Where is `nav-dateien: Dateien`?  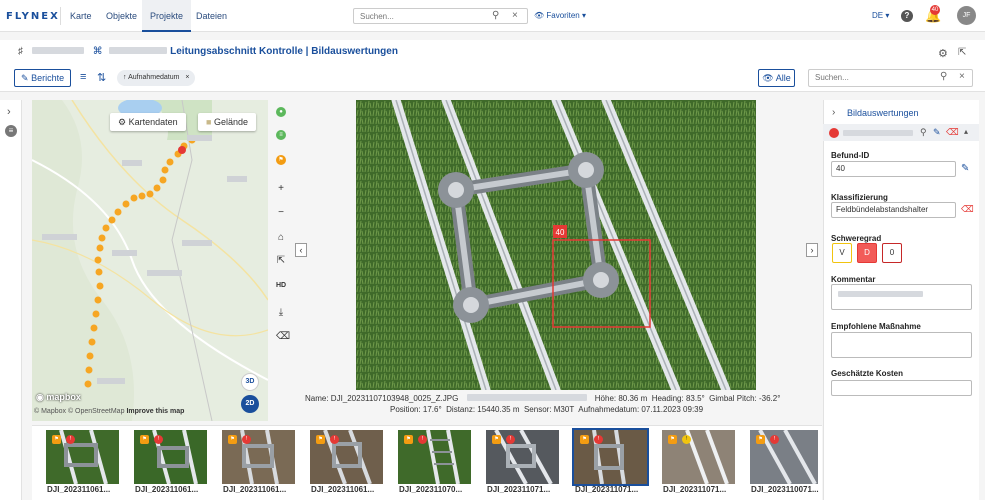
nav-dateien: Dateien is located at coordinates (211, 16).